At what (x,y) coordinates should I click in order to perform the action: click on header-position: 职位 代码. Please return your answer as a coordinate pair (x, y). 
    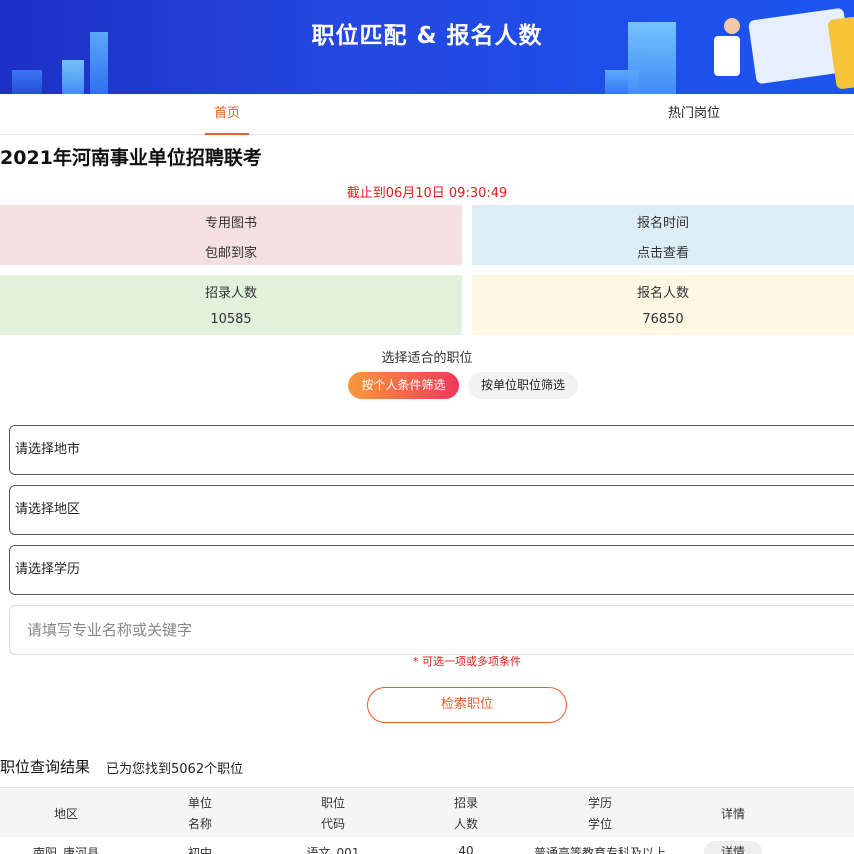
    Looking at the image, I should click on (333, 813).